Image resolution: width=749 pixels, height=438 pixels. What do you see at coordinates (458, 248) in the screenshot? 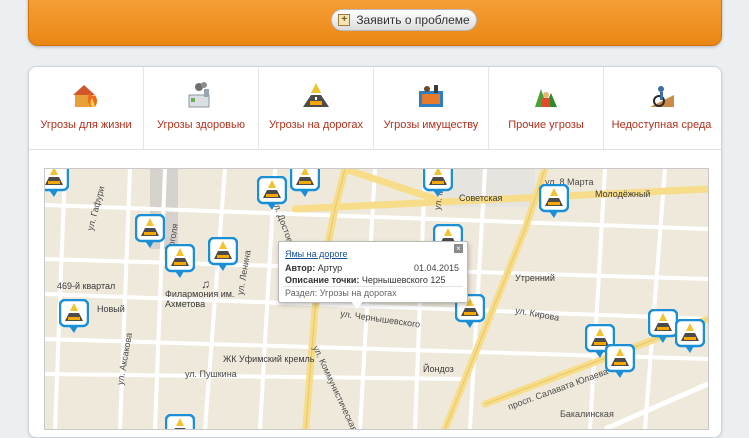
I see `close-icon: ×` at bounding box center [458, 248].